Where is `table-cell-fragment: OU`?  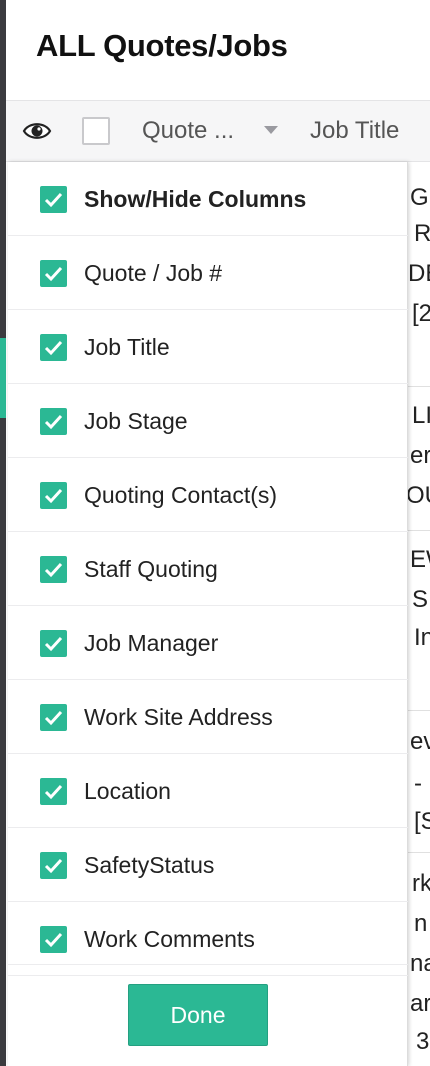 table-cell-fragment: OU is located at coordinates (418, 495).